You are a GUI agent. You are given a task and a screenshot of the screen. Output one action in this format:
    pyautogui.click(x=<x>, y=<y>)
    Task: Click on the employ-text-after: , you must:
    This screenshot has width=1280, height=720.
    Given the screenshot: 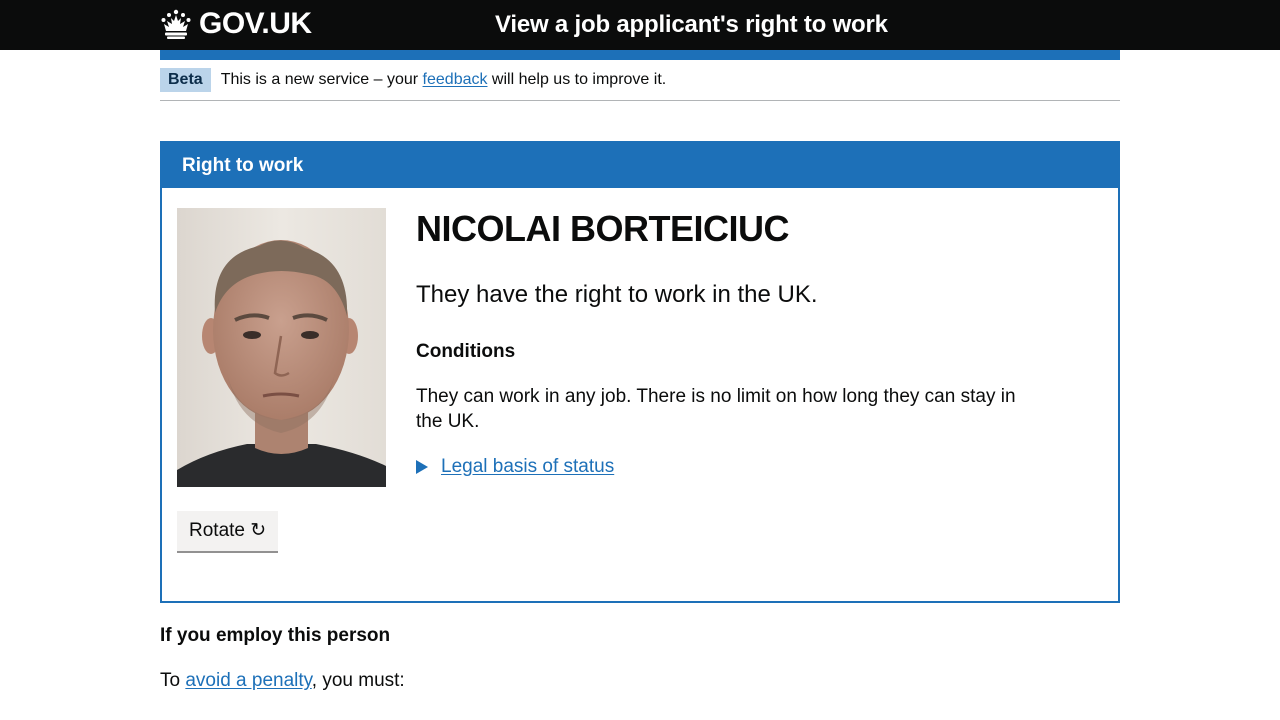 What is the action you would take?
    pyautogui.click(x=358, y=680)
    